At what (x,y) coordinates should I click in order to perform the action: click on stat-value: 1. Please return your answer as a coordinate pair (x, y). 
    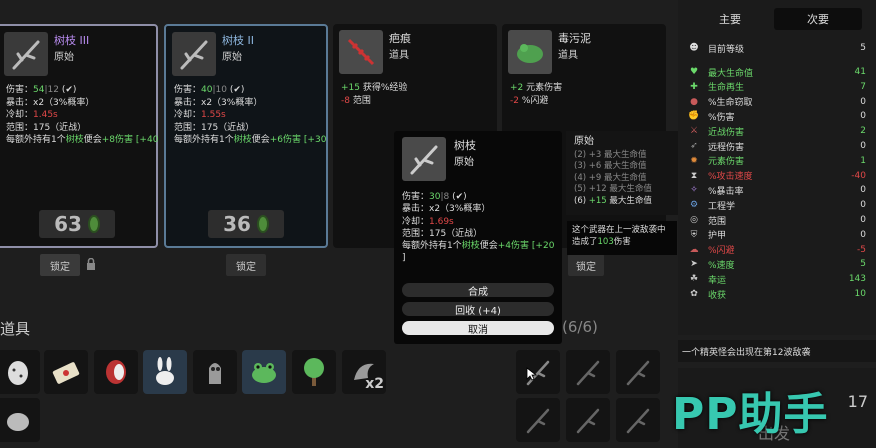
    Looking at the image, I should click on (863, 160).